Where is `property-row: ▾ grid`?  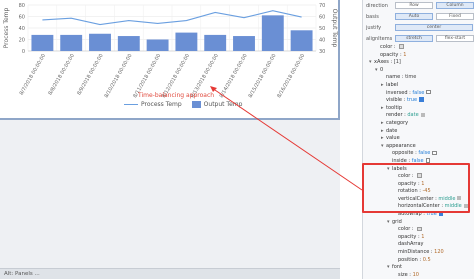
property-row: ▾ grid is located at coordinates (418, 223).